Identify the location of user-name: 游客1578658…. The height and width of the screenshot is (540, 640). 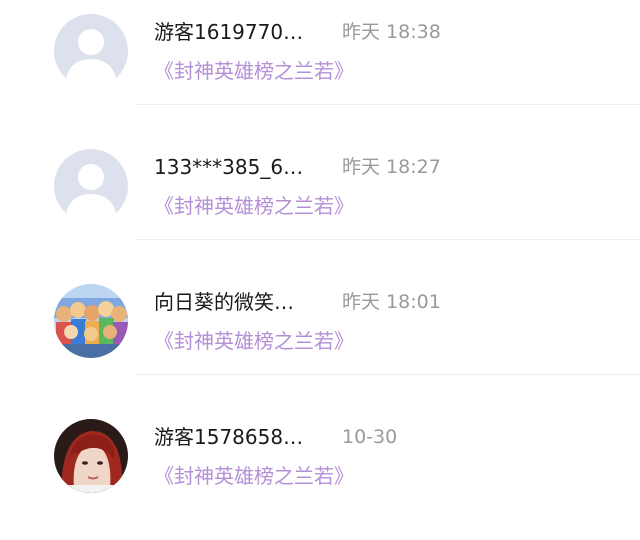
(228, 437).